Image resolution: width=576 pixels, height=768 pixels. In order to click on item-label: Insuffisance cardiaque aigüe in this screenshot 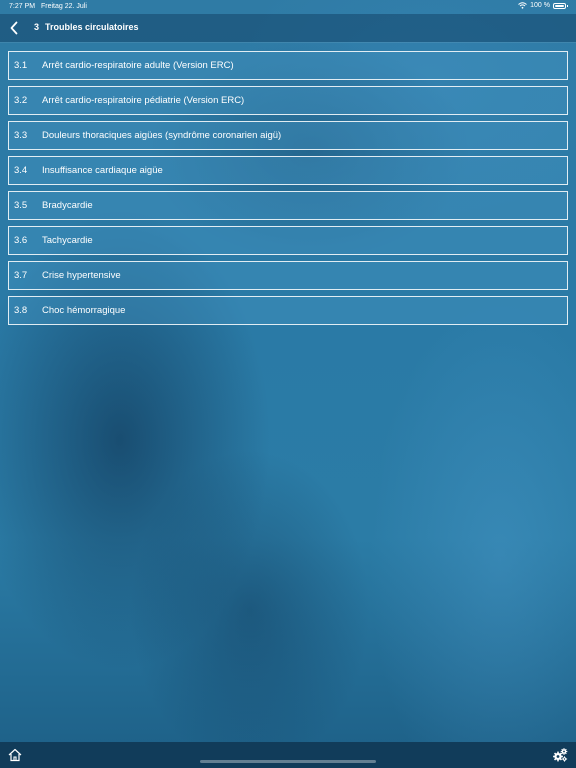, I will do `click(102, 170)`.